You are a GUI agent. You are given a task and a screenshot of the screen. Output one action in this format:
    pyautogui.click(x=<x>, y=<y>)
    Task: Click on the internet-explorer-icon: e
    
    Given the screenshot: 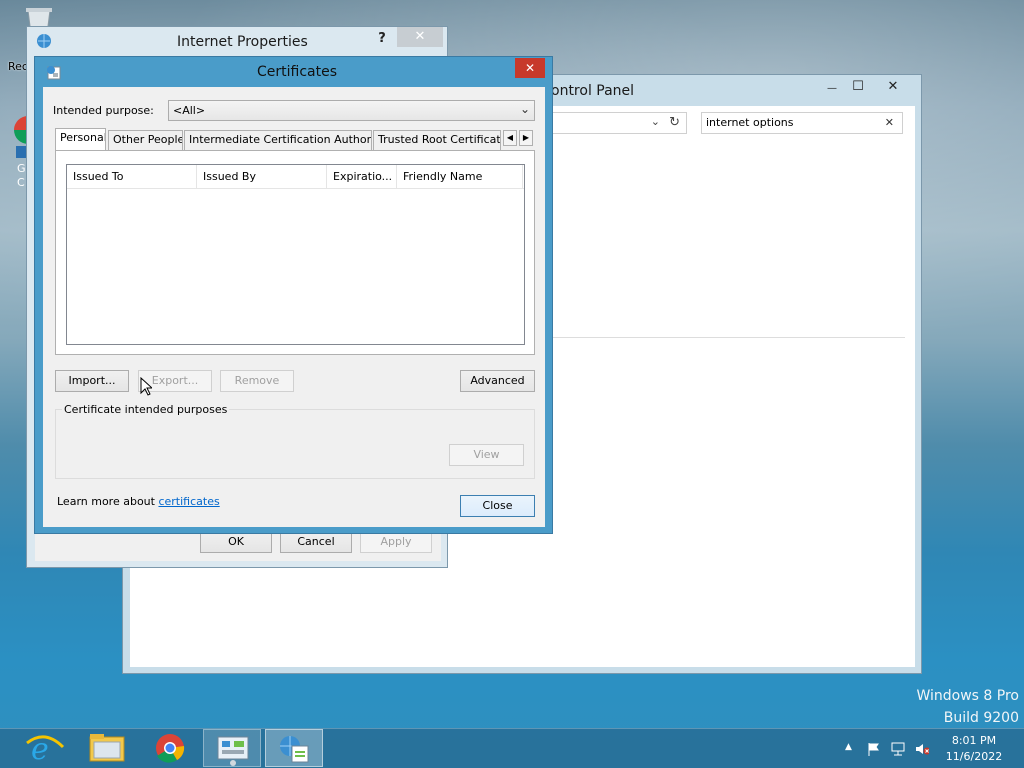 What is the action you would take?
    pyautogui.click(x=45, y=749)
    